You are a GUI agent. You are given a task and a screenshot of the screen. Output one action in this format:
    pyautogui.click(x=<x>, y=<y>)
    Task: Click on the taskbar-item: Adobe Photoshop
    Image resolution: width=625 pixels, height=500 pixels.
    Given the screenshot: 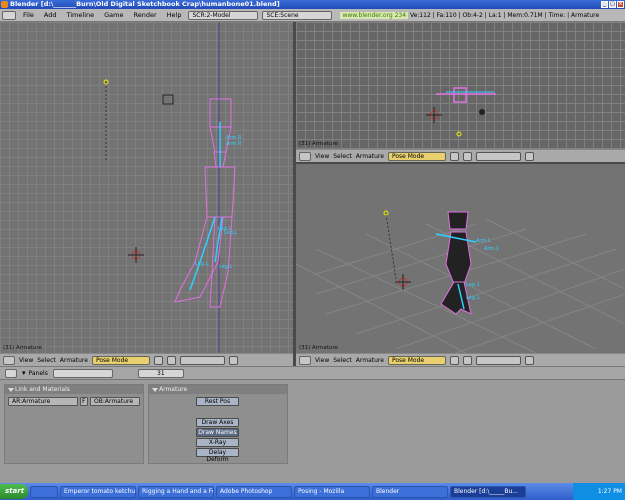 What is the action you would take?
    pyautogui.click(x=254, y=491)
    